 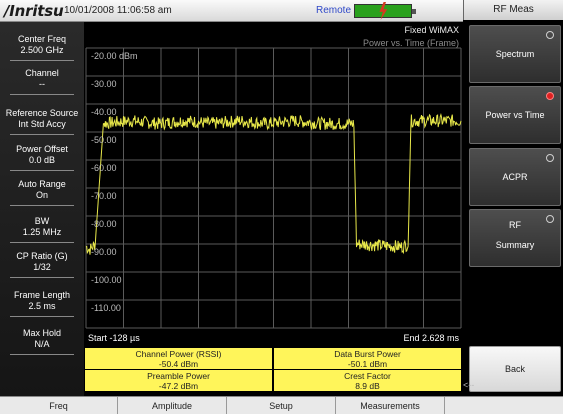 I want to click on button-label: Power vs Time, so click(x=515, y=115).